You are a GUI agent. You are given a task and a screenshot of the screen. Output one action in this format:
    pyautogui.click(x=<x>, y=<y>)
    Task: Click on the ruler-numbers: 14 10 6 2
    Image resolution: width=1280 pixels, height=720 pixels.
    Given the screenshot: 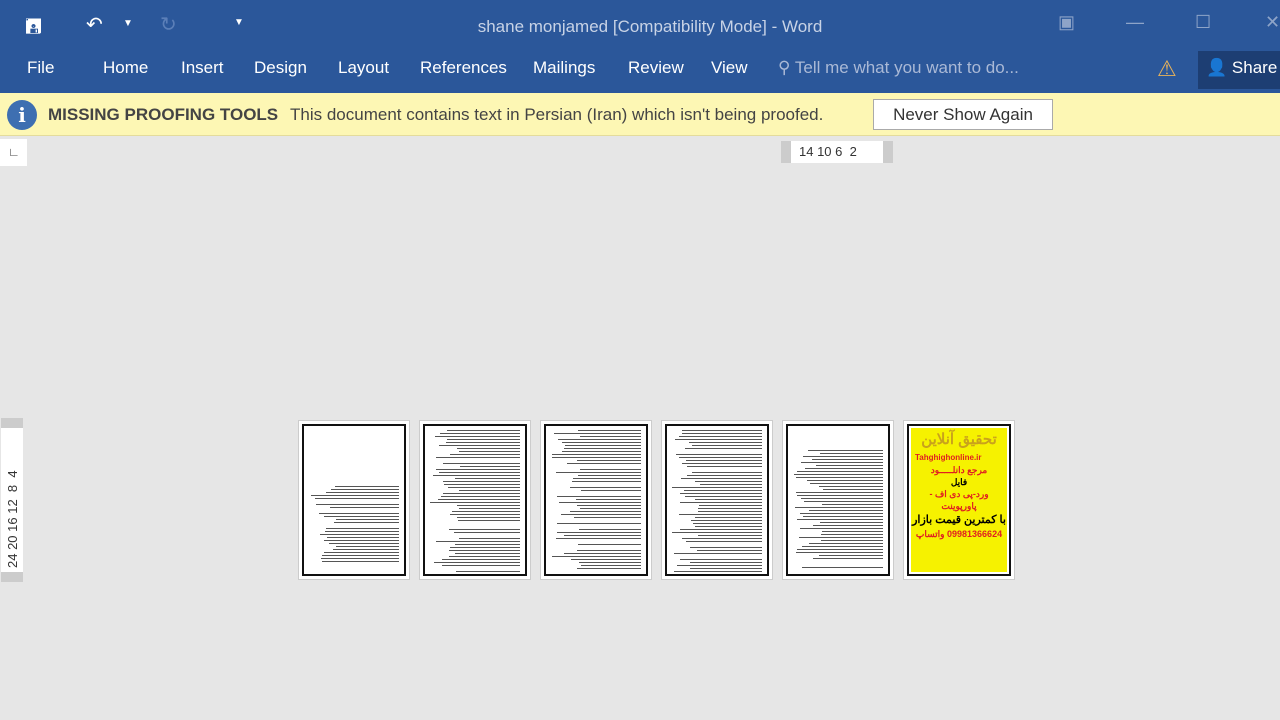 What is the action you would take?
    pyautogui.click(x=828, y=151)
    